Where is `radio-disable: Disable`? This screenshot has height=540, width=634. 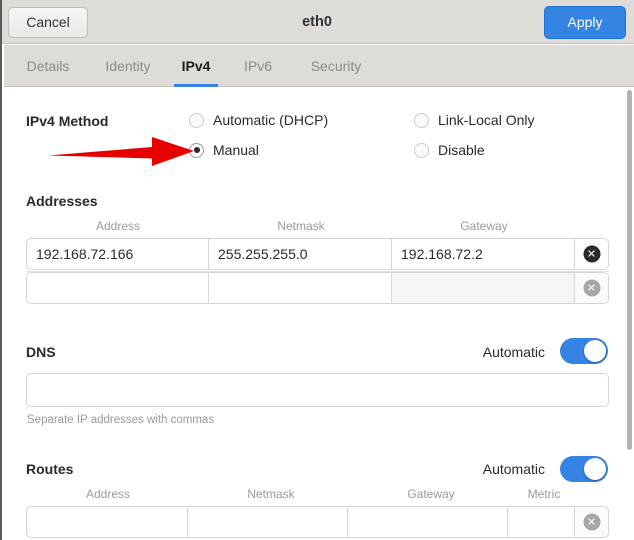
radio-disable: Disable is located at coordinates (449, 150).